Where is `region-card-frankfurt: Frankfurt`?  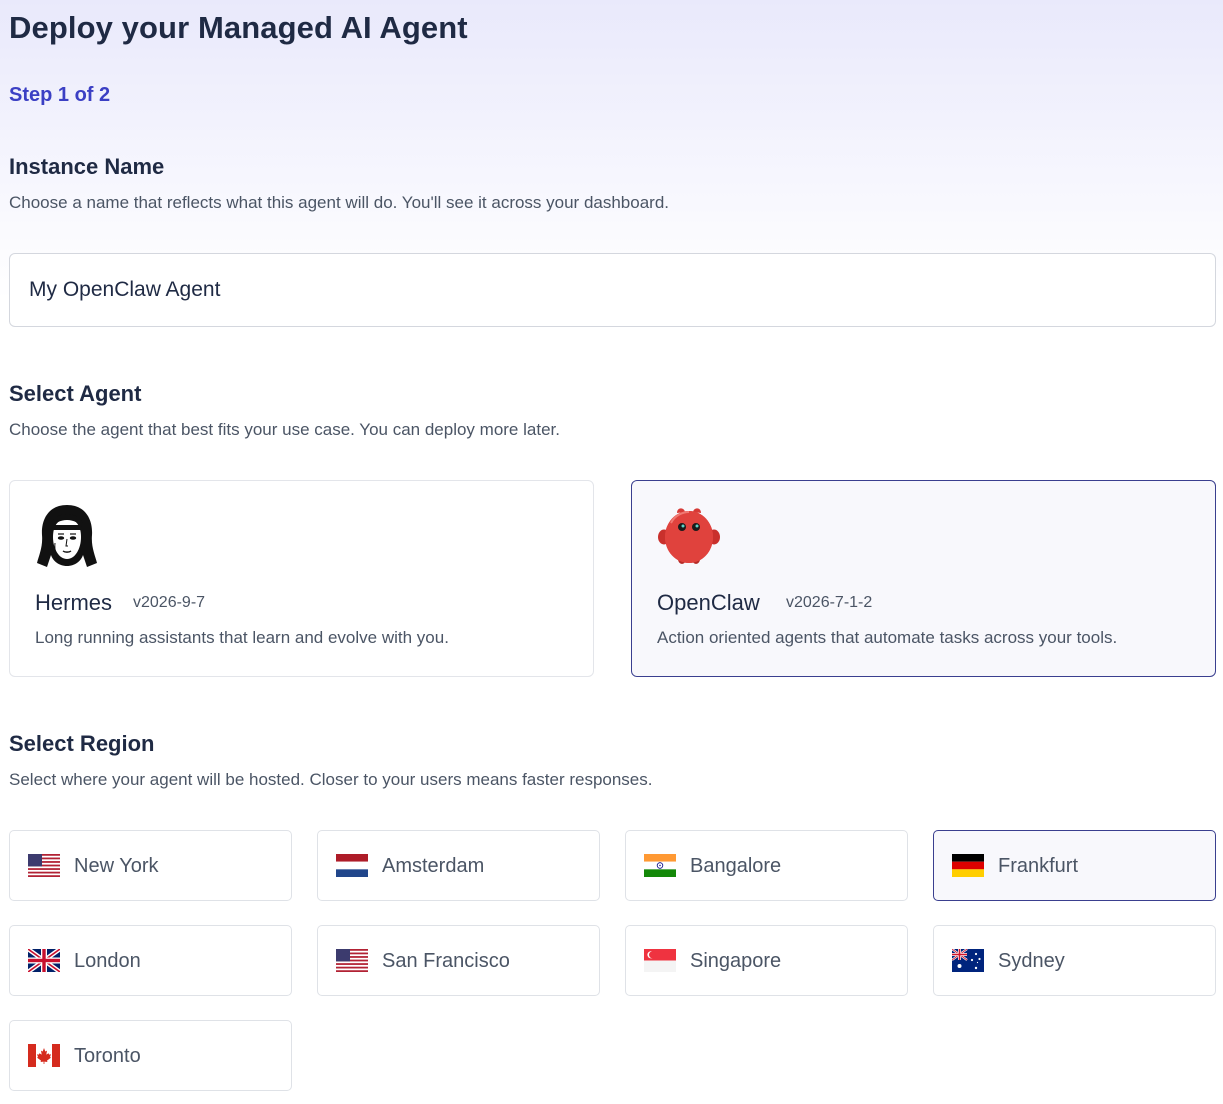
region-card-frankfurt: Frankfurt is located at coordinates (1074, 865).